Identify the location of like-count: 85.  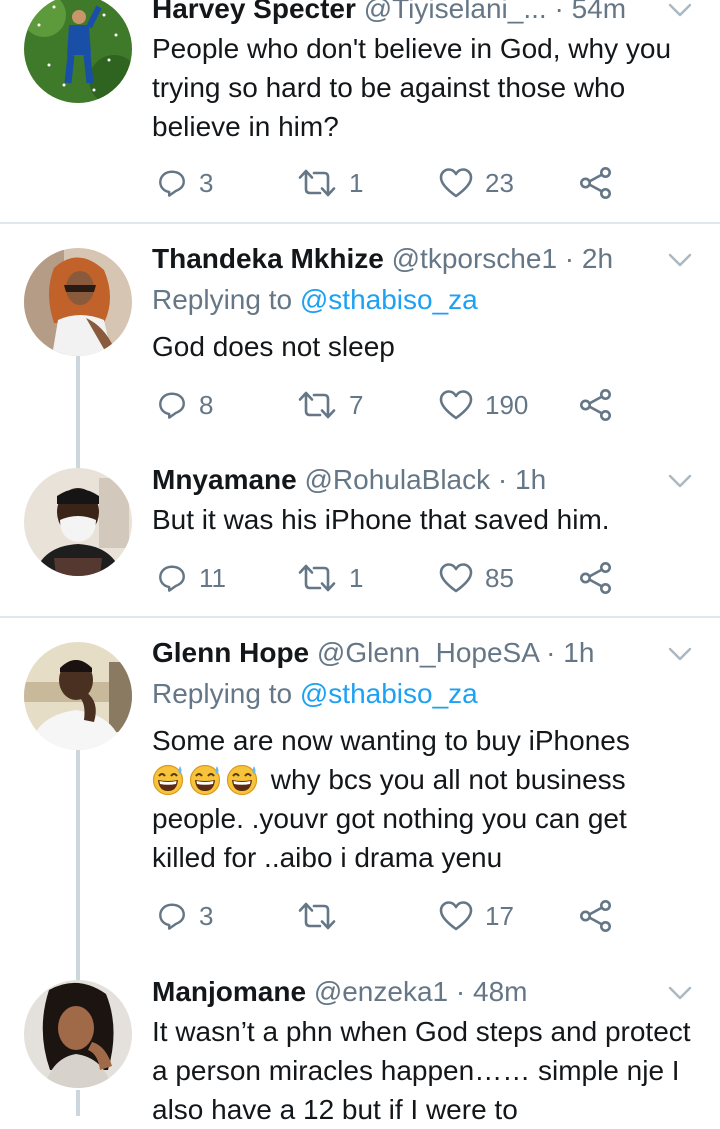
(499, 577).